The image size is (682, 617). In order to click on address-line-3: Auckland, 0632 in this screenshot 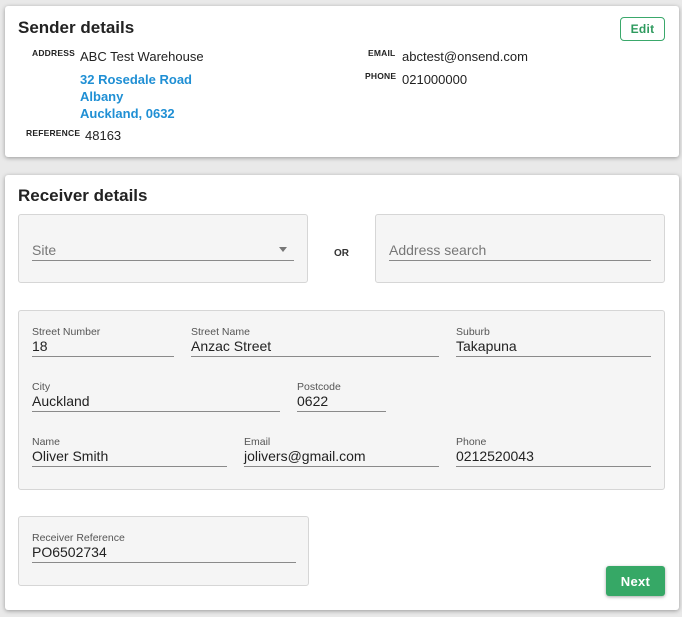, I will do `click(127, 113)`.